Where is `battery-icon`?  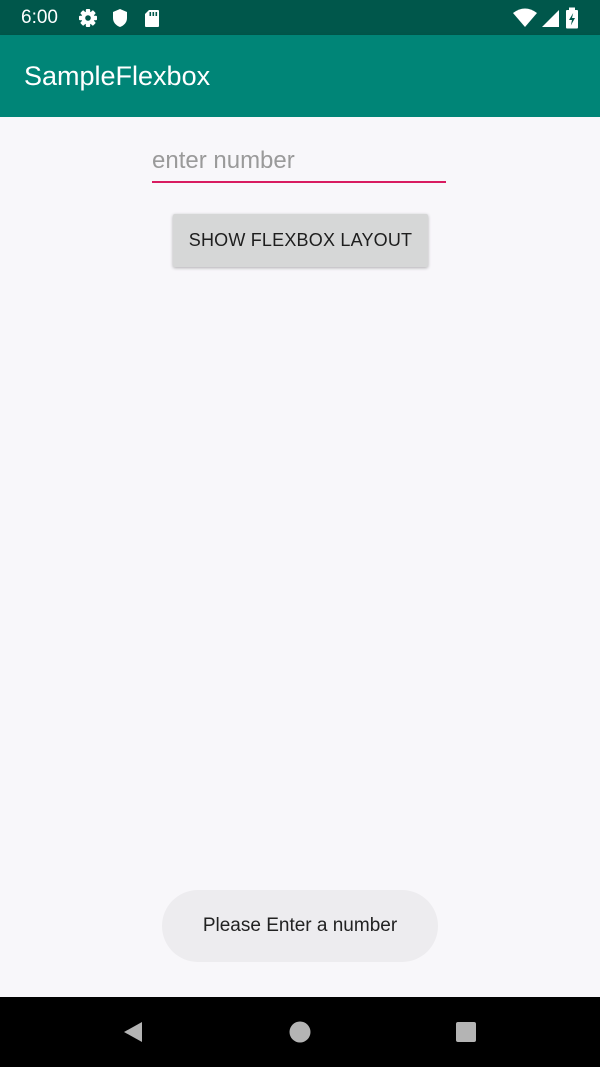 battery-icon is located at coordinates (572, 18).